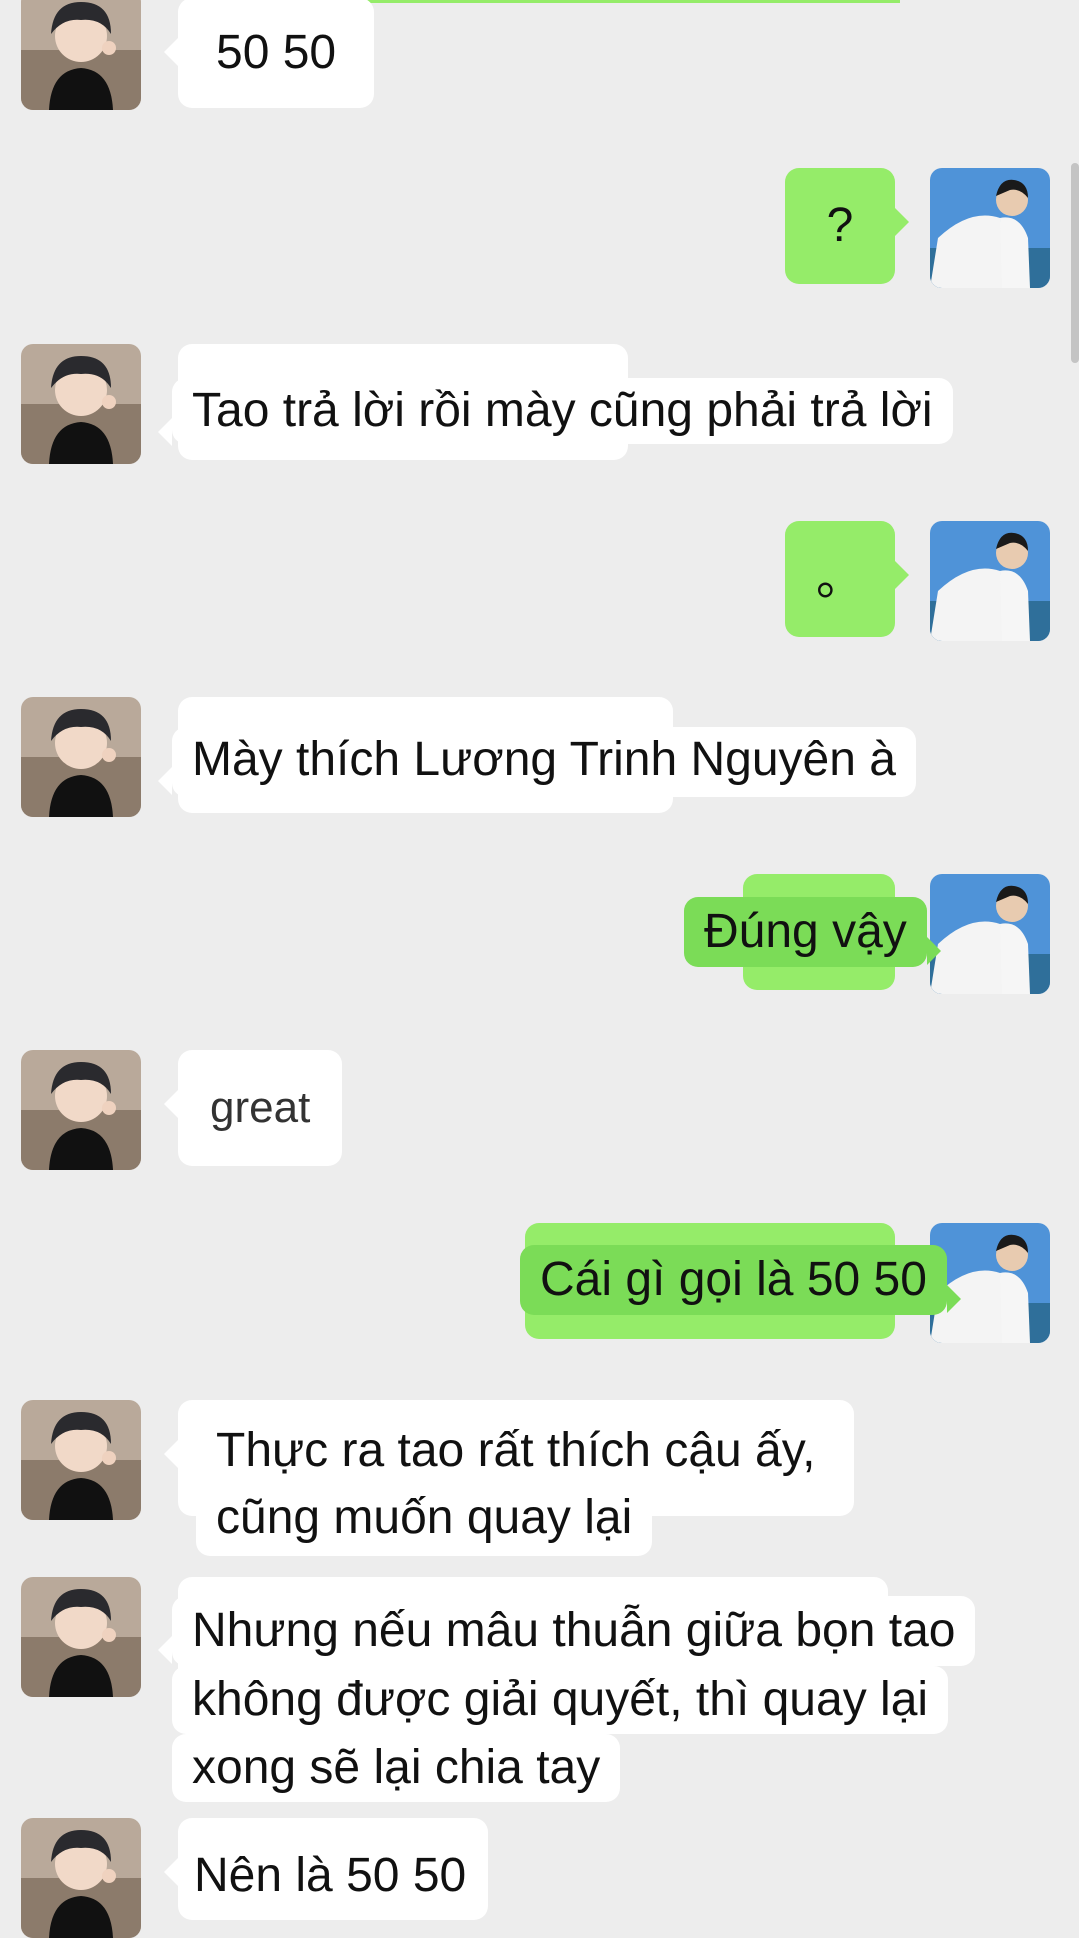 The image size is (1079, 1938). I want to click on message-text: Cái gì gọi là 50 50, so click(733, 1279).